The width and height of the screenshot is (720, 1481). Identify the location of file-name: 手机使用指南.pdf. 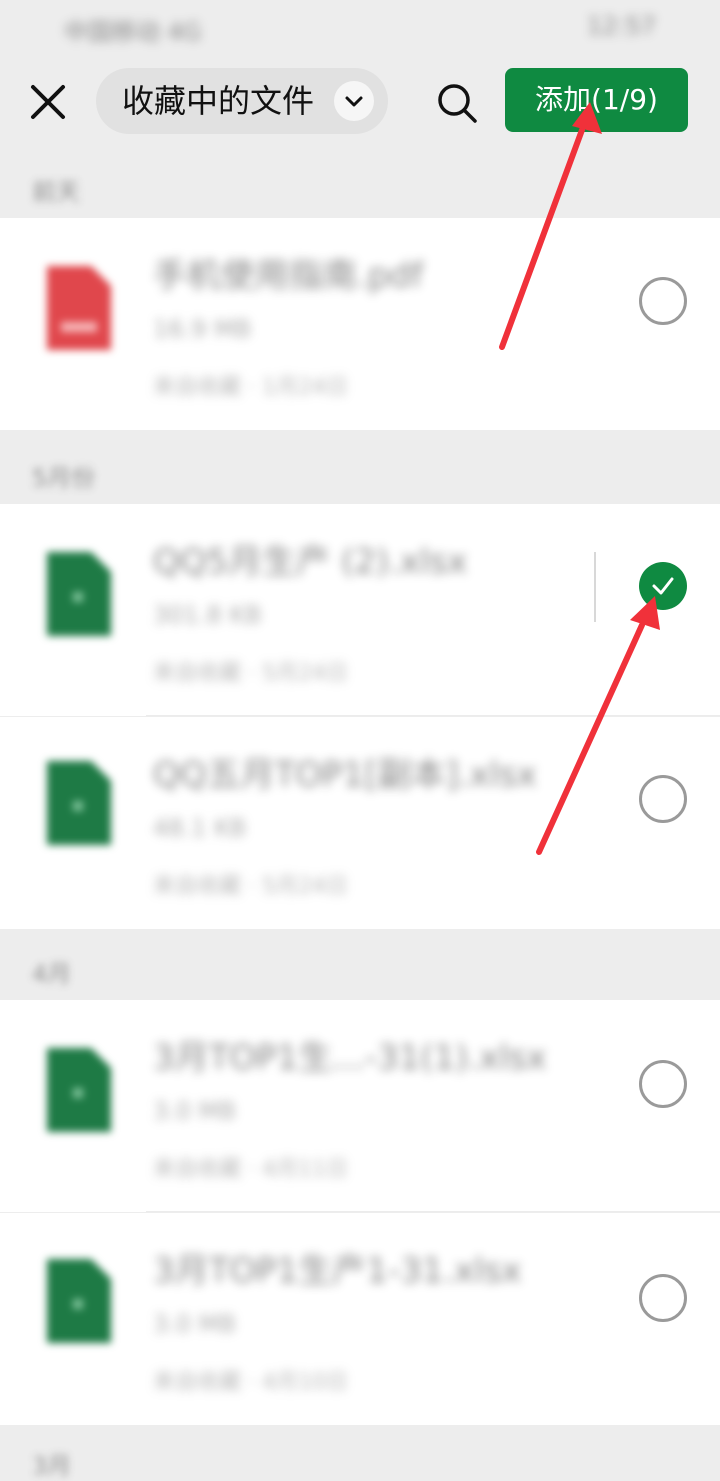
(288, 276).